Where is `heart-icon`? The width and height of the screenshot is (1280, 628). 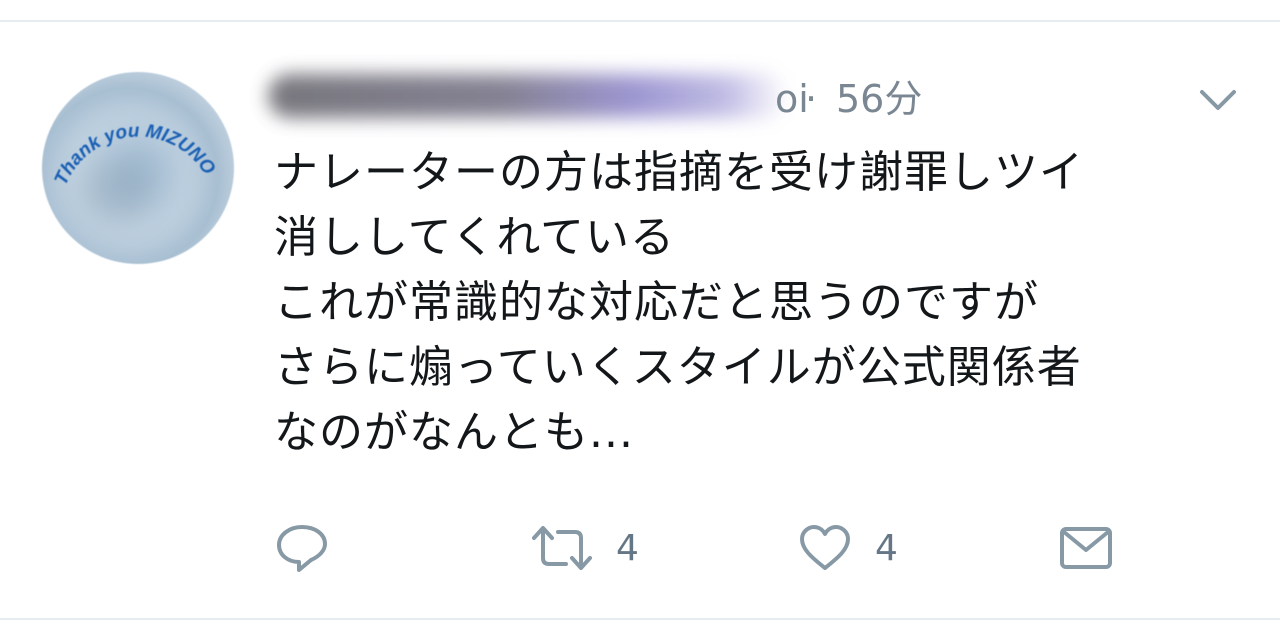 heart-icon is located at coordinates (825, 547).